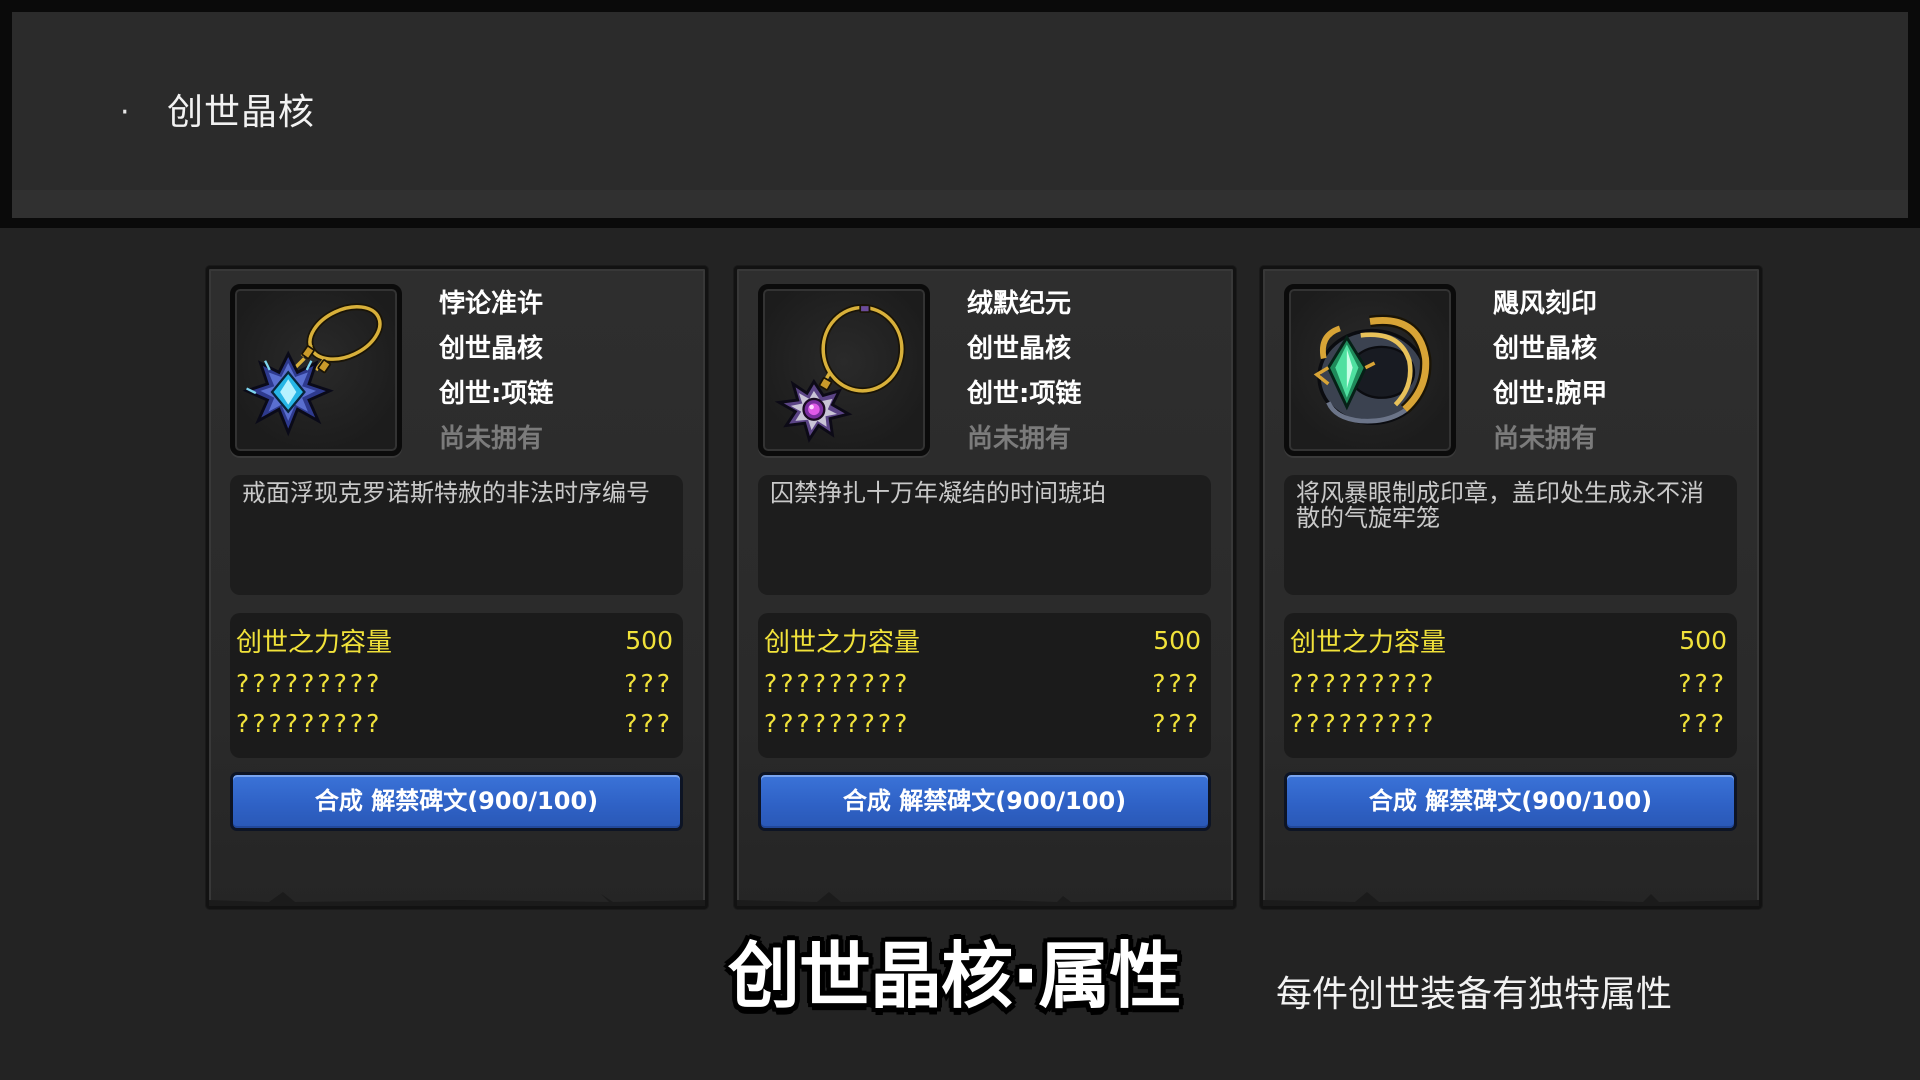 The width and height of the screenshot is (1920, 1080). I want to click on purple-gem-necklace-icon, so click(840, 373).